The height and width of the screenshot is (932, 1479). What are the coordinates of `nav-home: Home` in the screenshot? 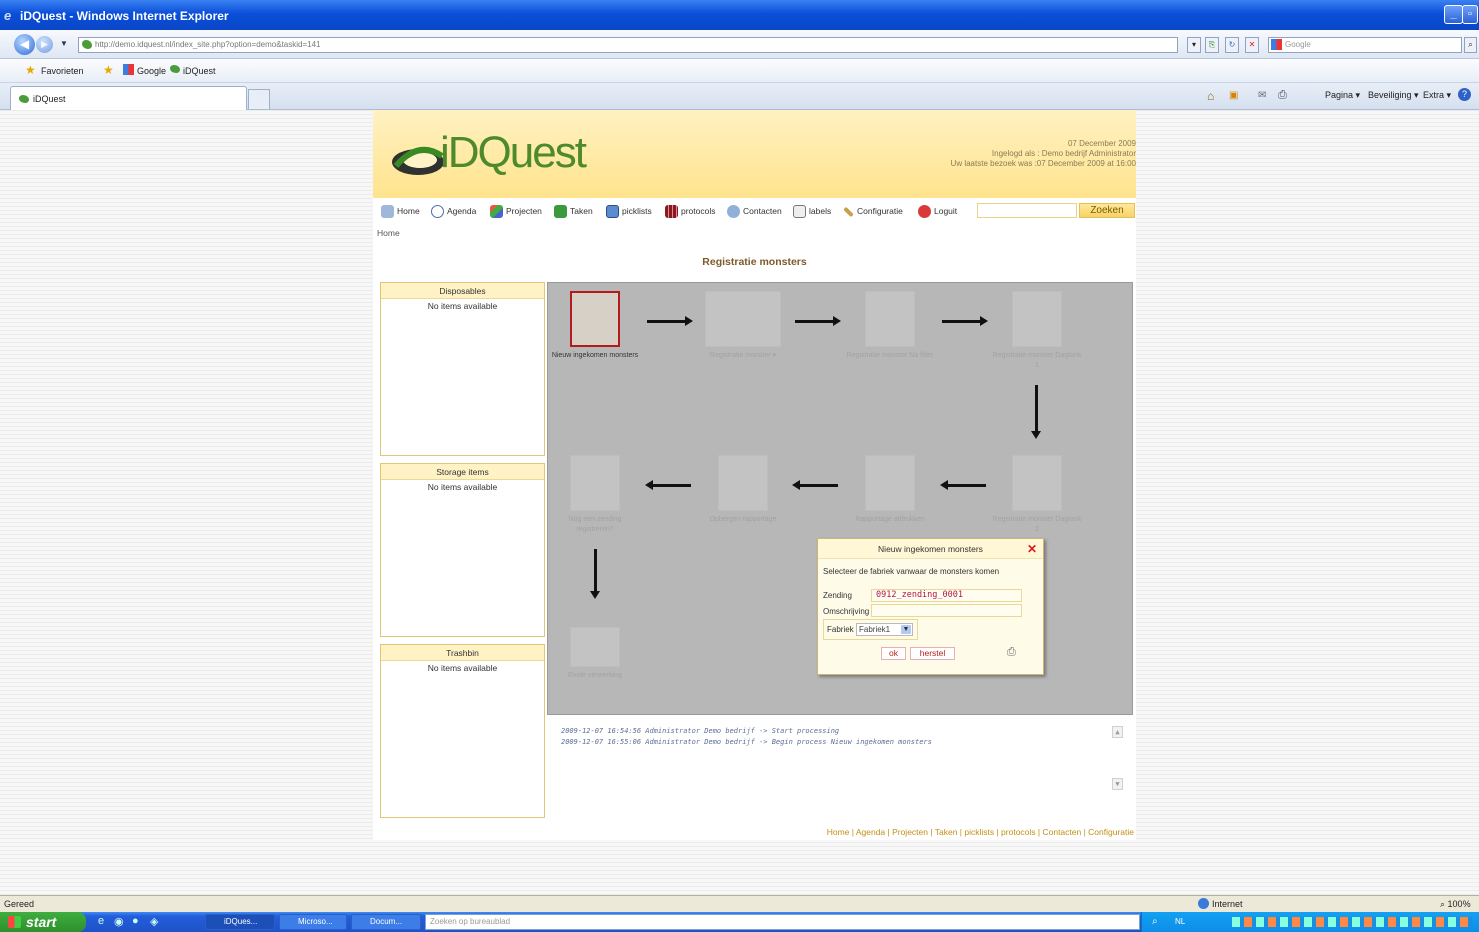 It's located at (400, 211).